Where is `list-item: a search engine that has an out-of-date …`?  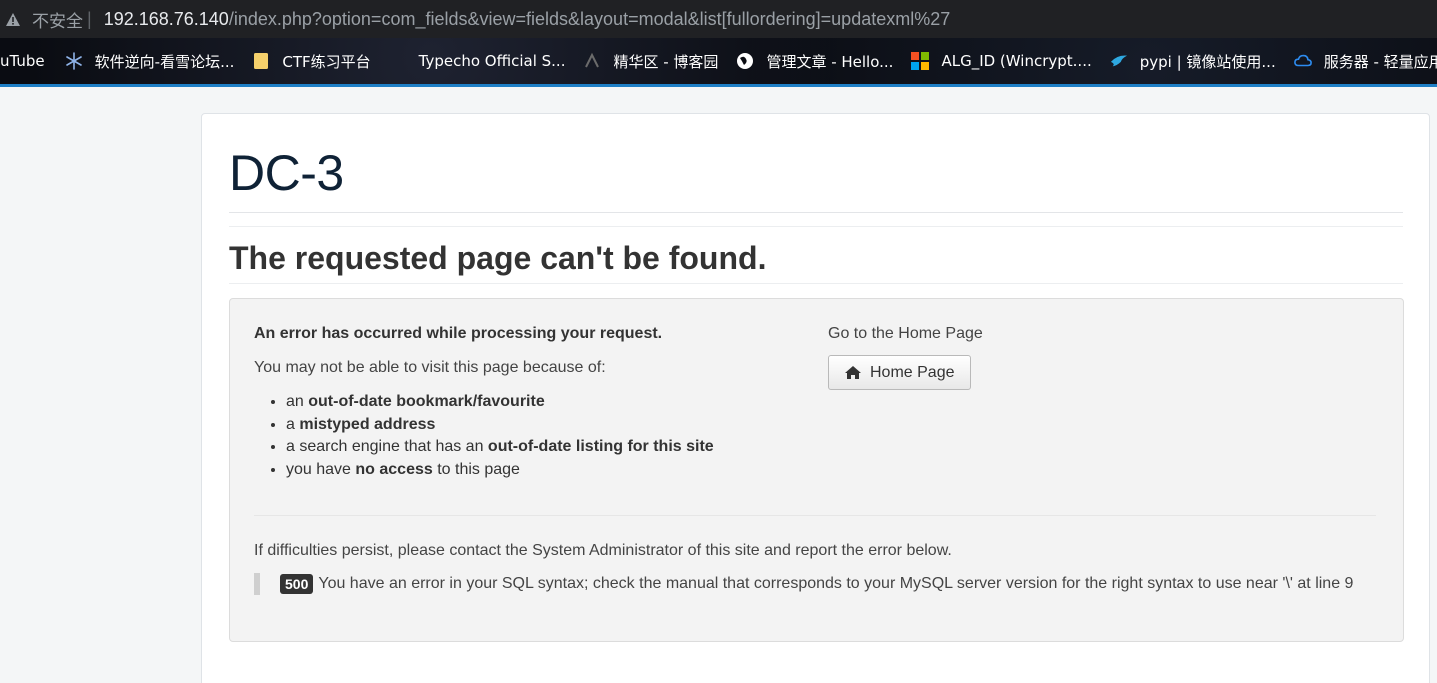 list-item: a search engine that has an out-of-date … is located at coordinates (550, 447).